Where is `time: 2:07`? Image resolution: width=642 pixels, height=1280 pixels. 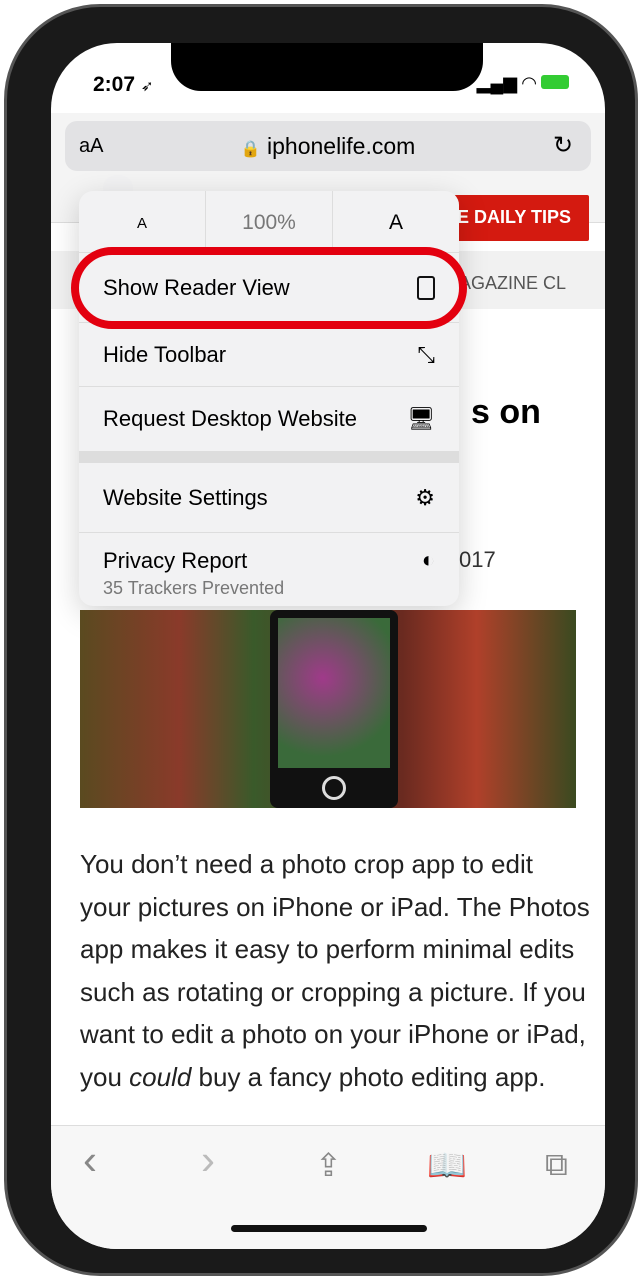 time: 2:07 is located at coordinates (114, 84).